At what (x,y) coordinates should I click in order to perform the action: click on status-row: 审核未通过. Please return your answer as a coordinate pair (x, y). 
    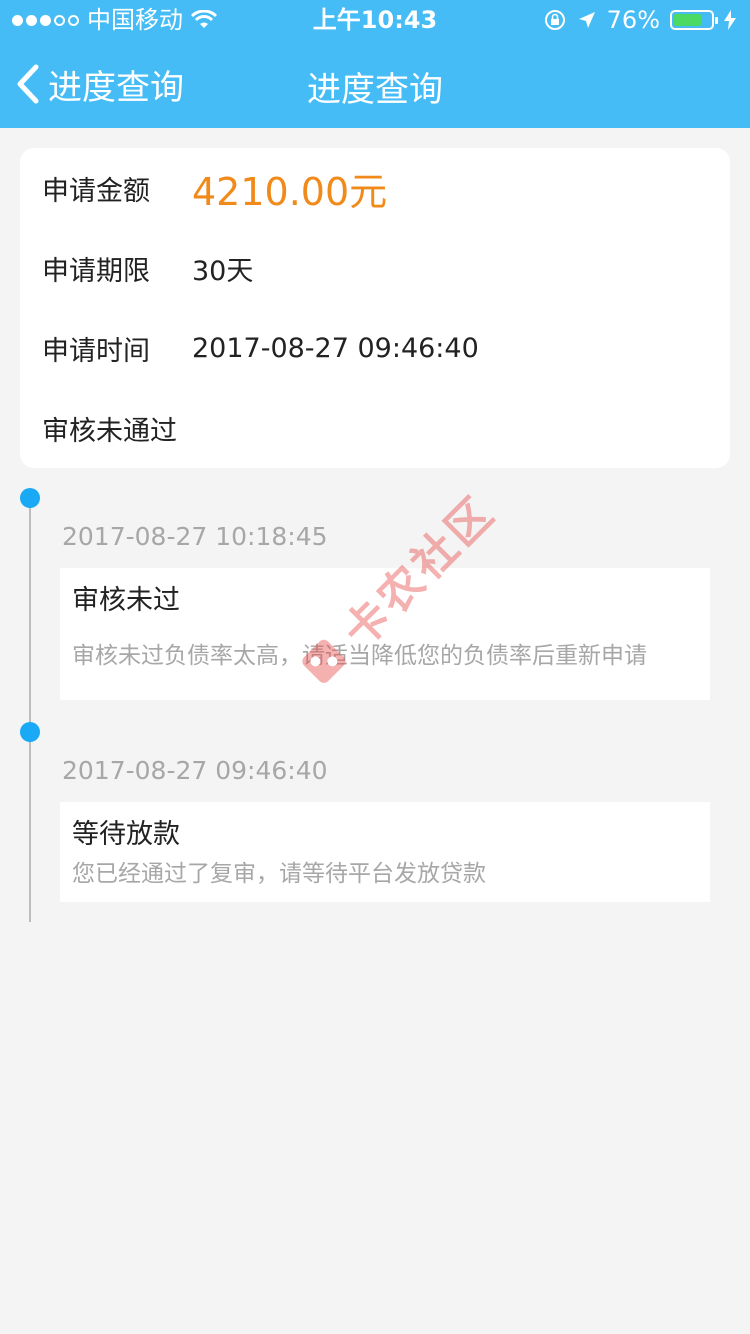
    Looking at the image, I should click on (376, 428).